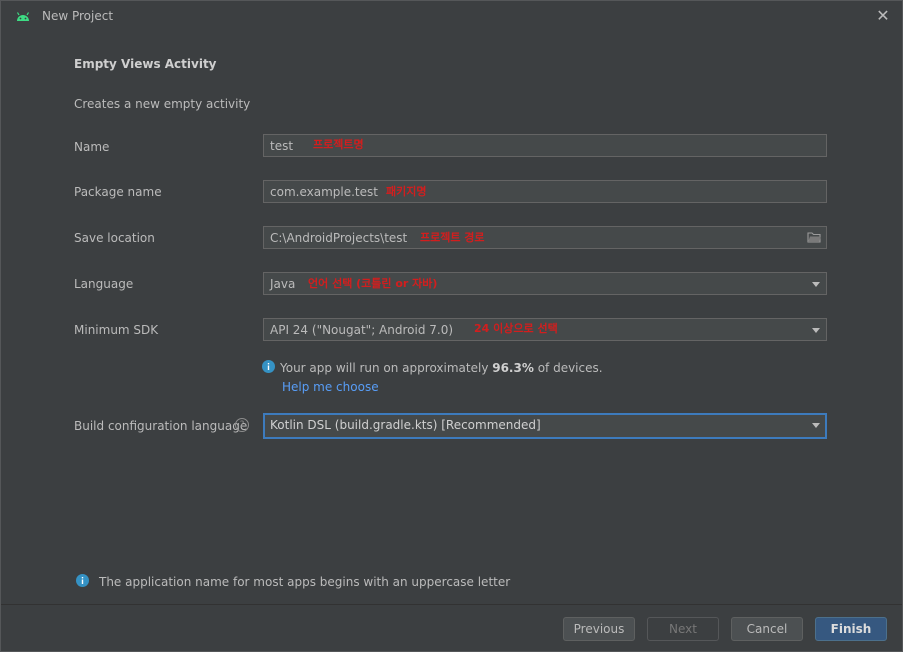 Image resolution: width=903 pixels, height=652 pixels. I want to click on language-label: Language, so click(104, 284).